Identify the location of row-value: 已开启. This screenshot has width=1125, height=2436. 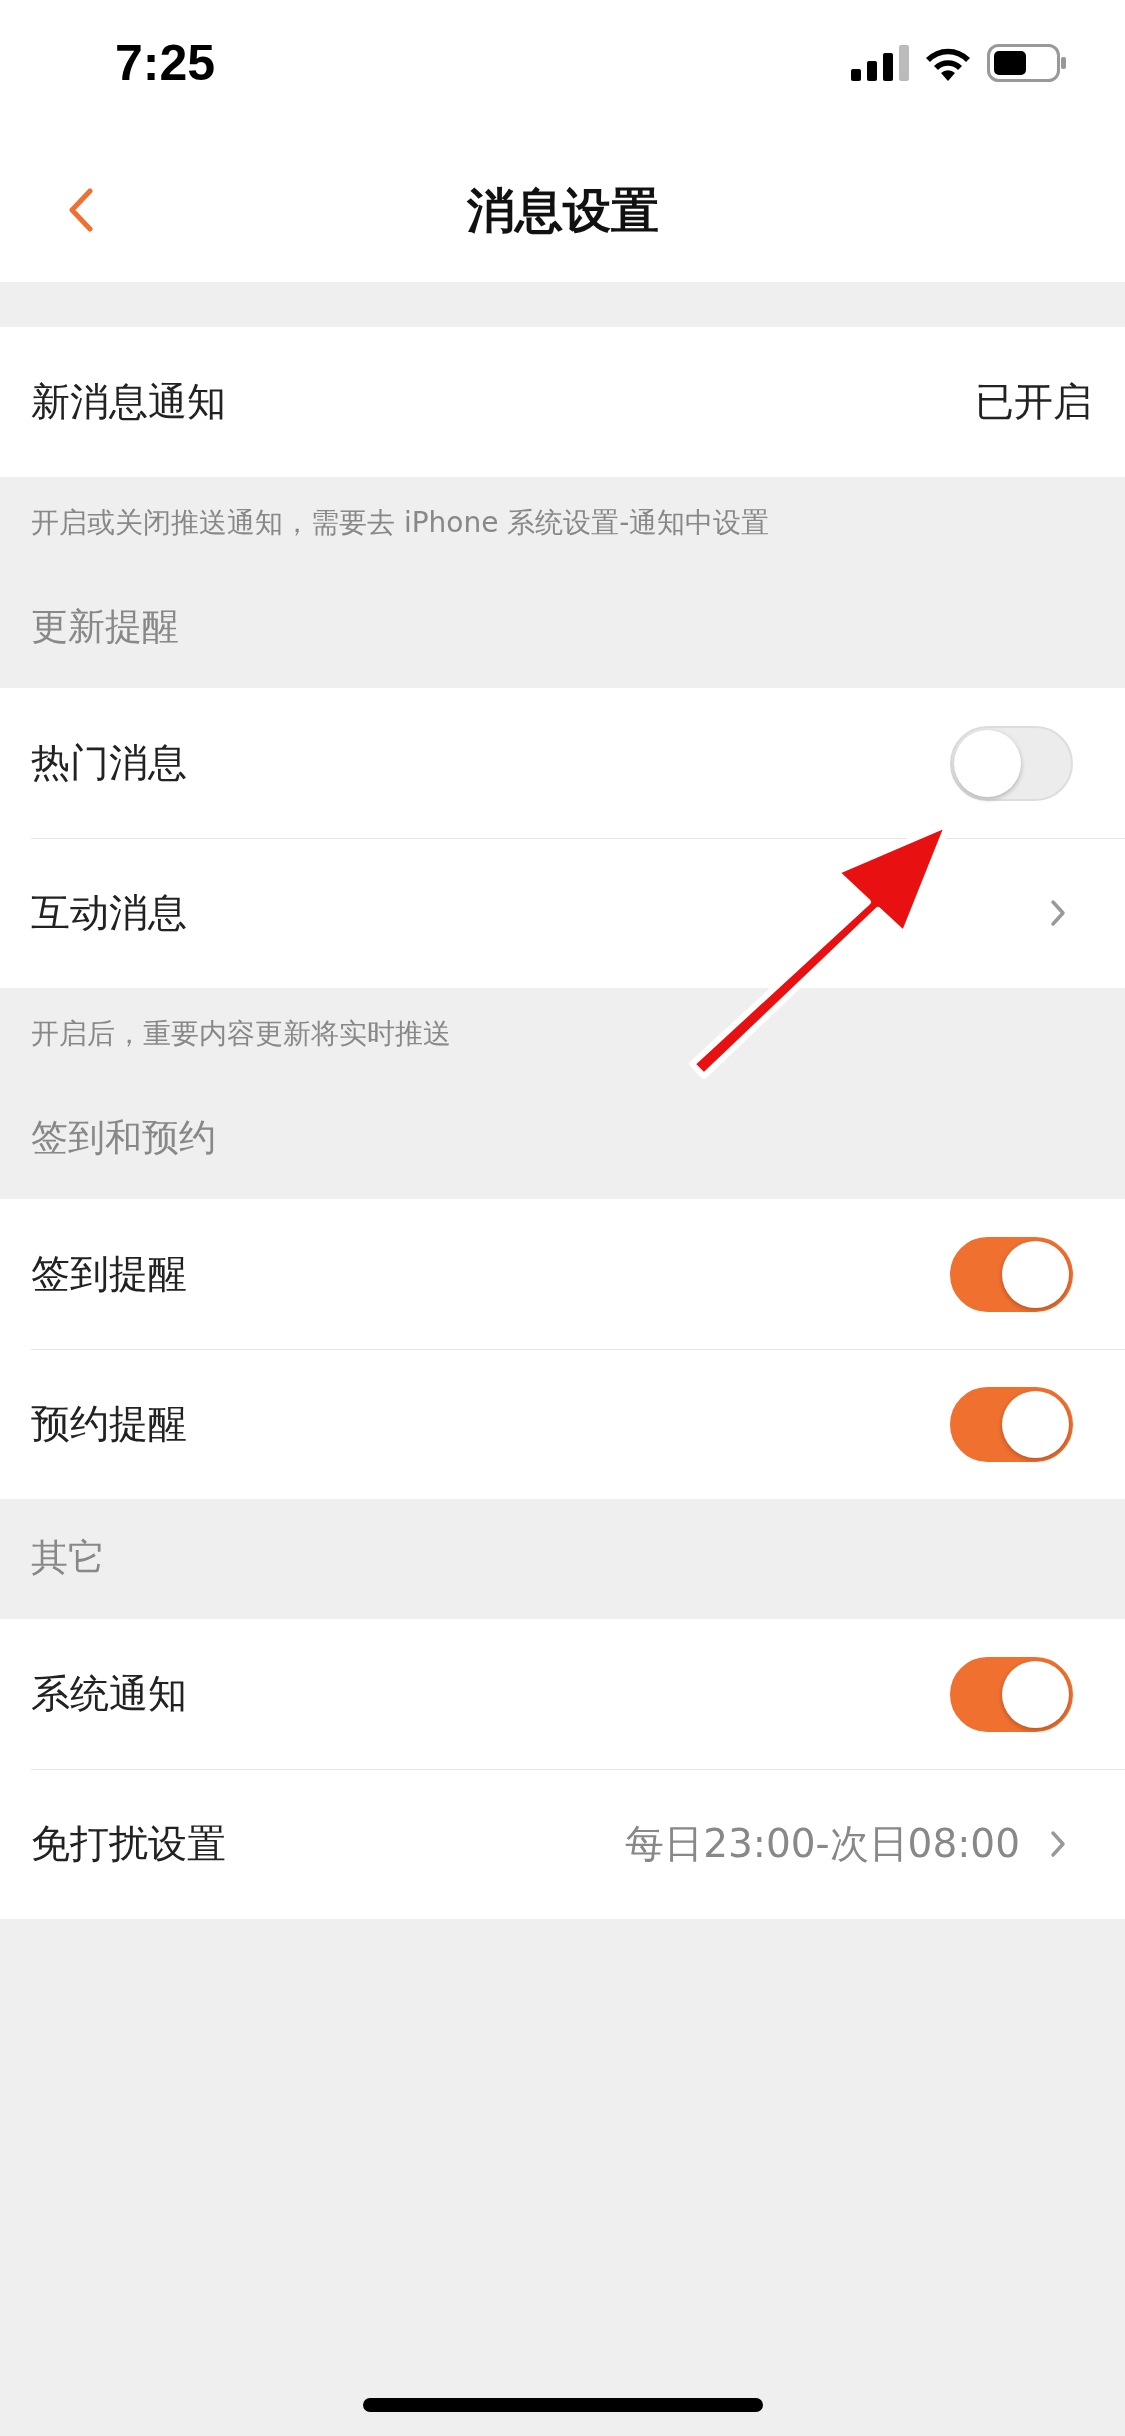
(1033, 402).